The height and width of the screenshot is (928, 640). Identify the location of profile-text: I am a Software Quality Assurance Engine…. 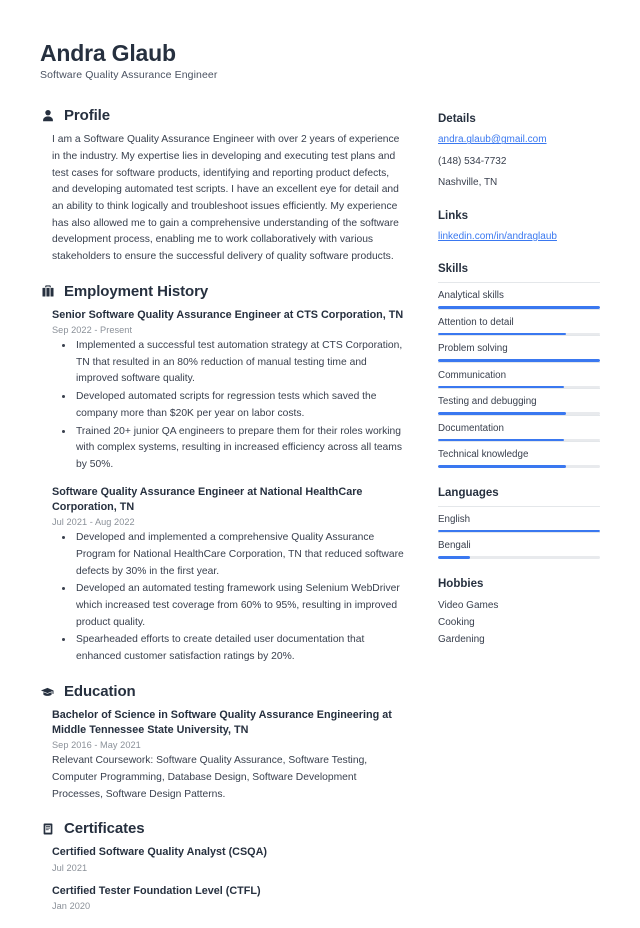
(226, 198).